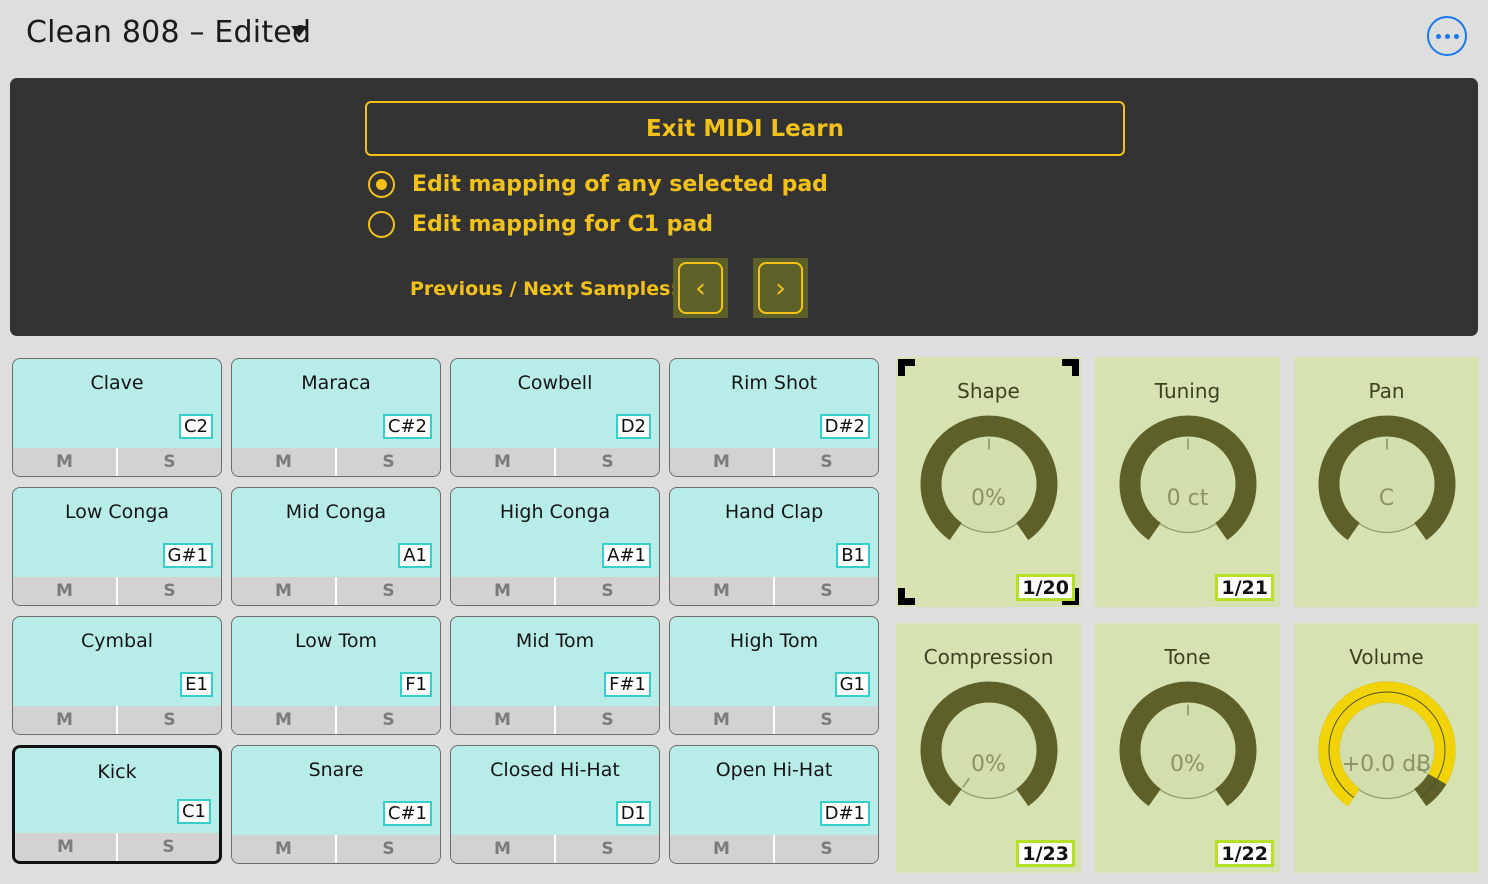  I want to click on pad-cowbell: Cowbell D2 M S, so click(555, 417).